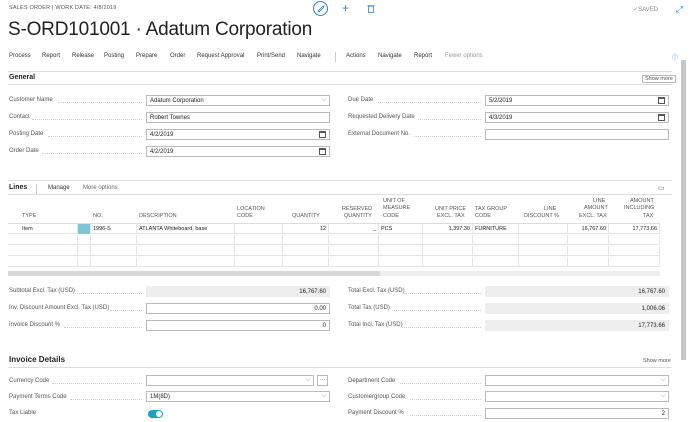 The width and height of the screenshot is (691, 422). What do you see at coordinates (599, 201) in the screenshot?
I see `col-line-amount-1: LINE` at bounding box center [599, 201].